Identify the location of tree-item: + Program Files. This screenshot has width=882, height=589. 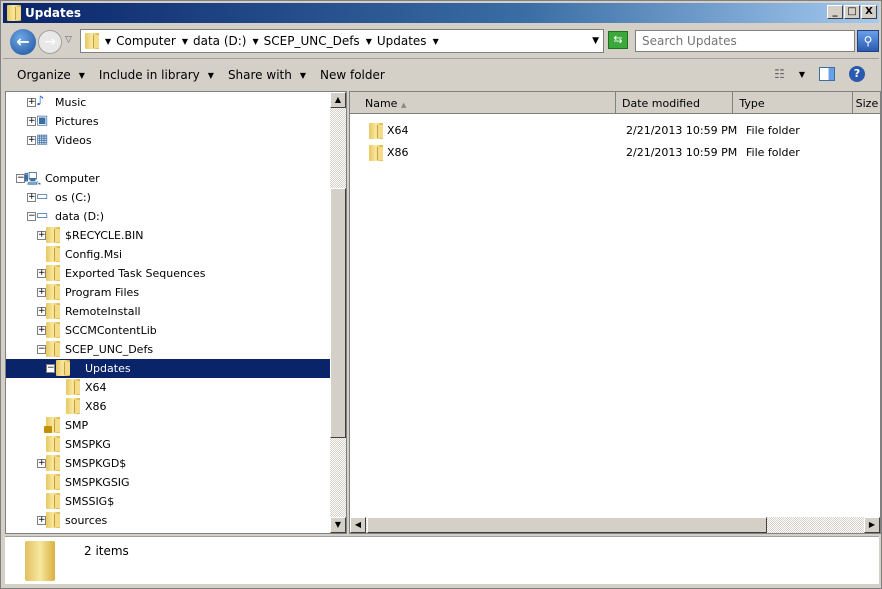
(169, 292).